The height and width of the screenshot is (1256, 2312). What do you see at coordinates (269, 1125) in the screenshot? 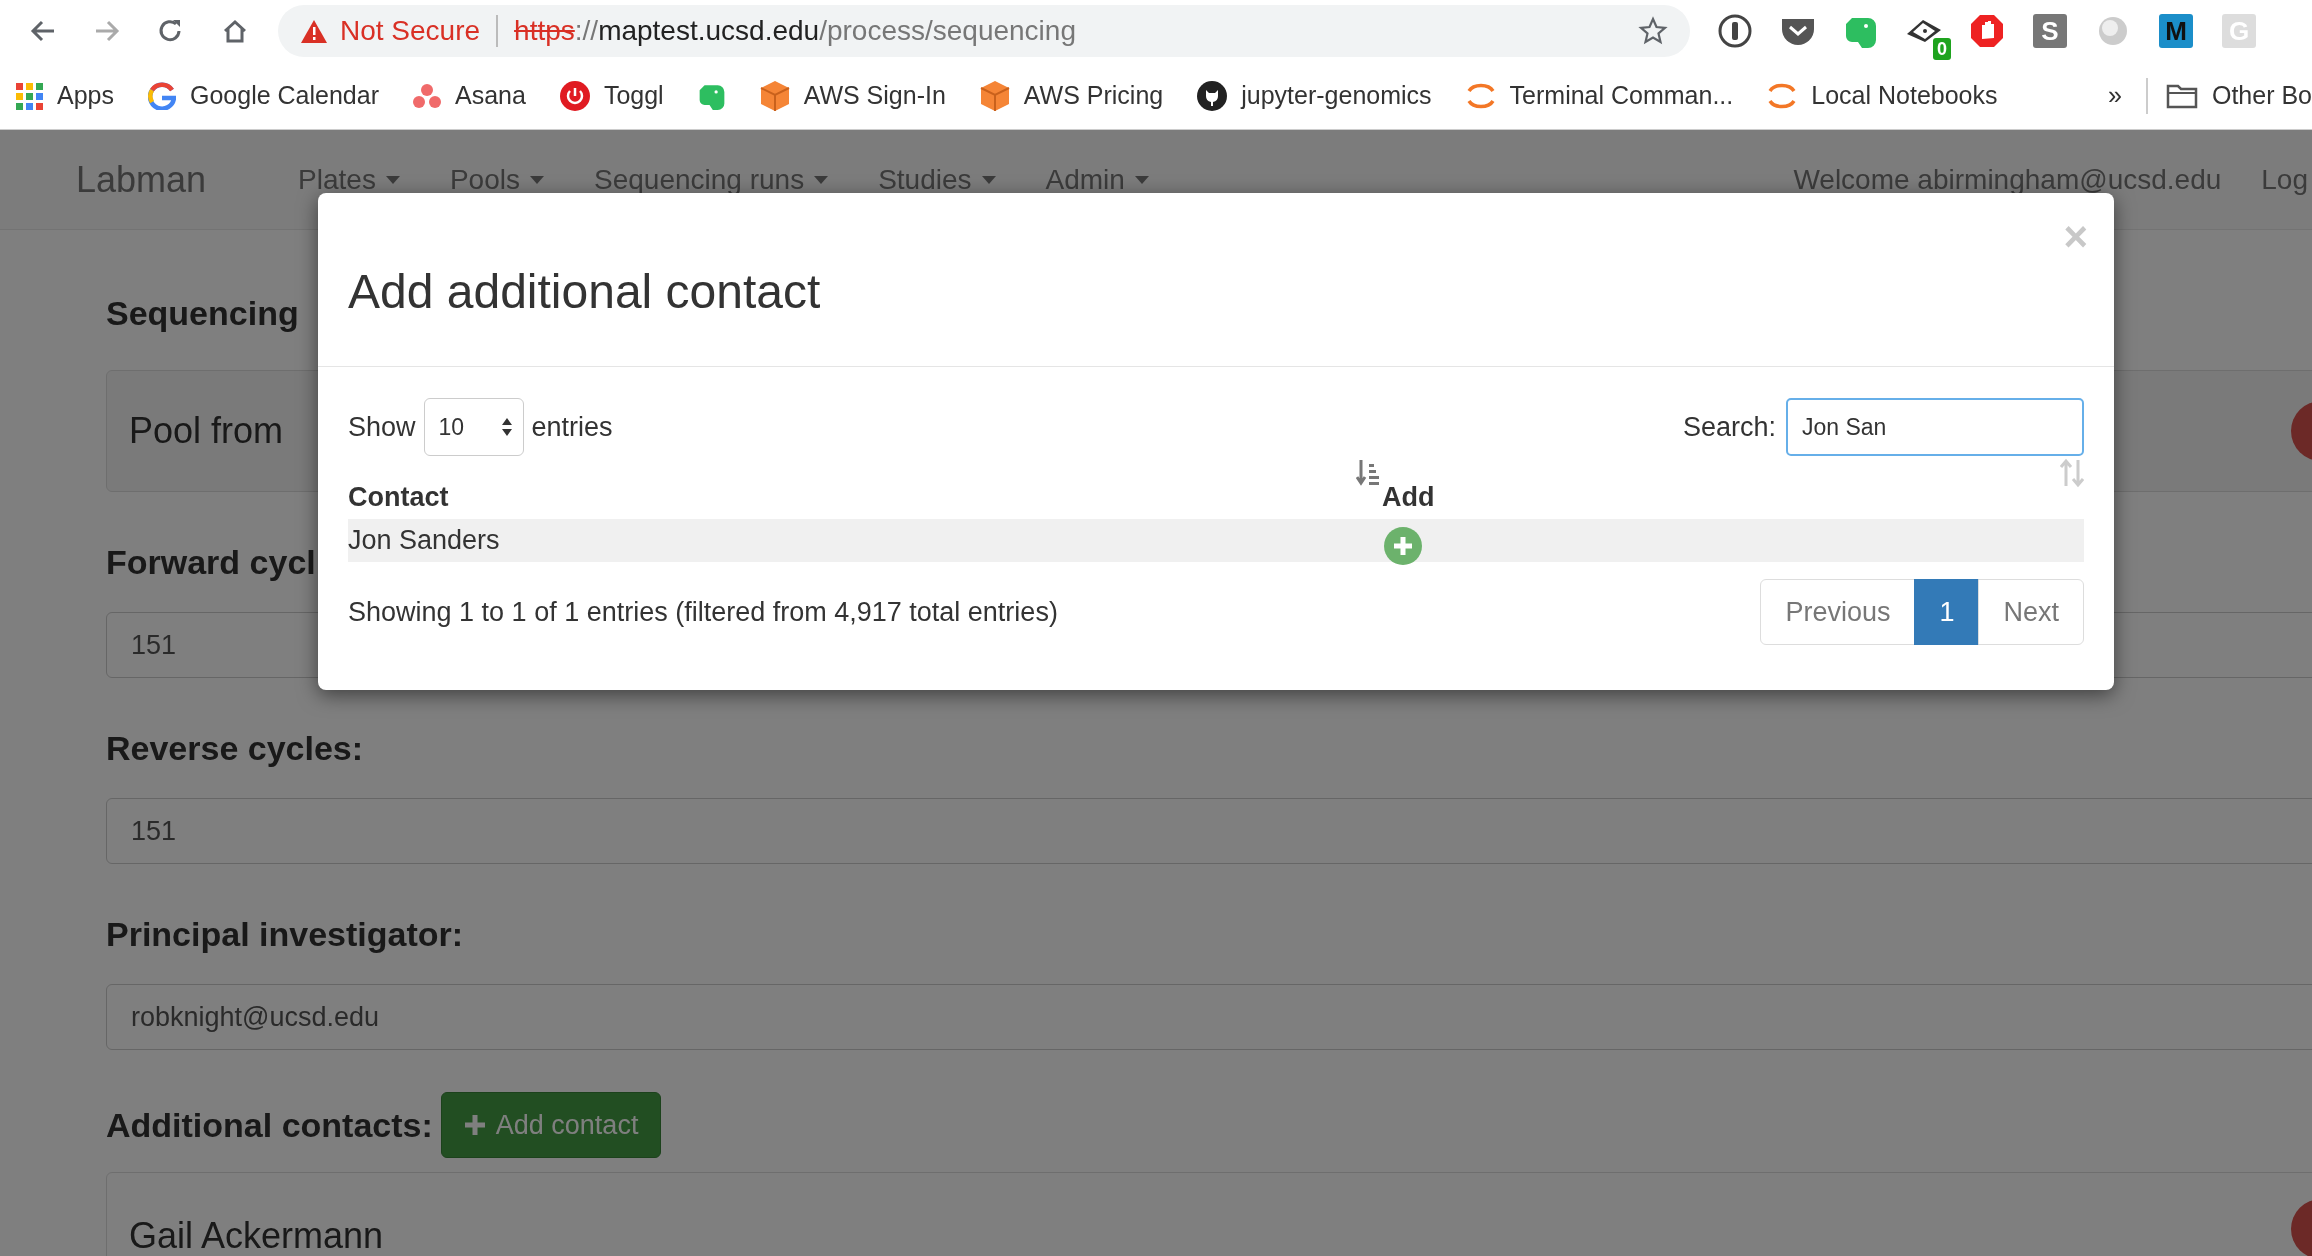
I see `field-label: Additional contacts:` at bounding box center [269, 1125].